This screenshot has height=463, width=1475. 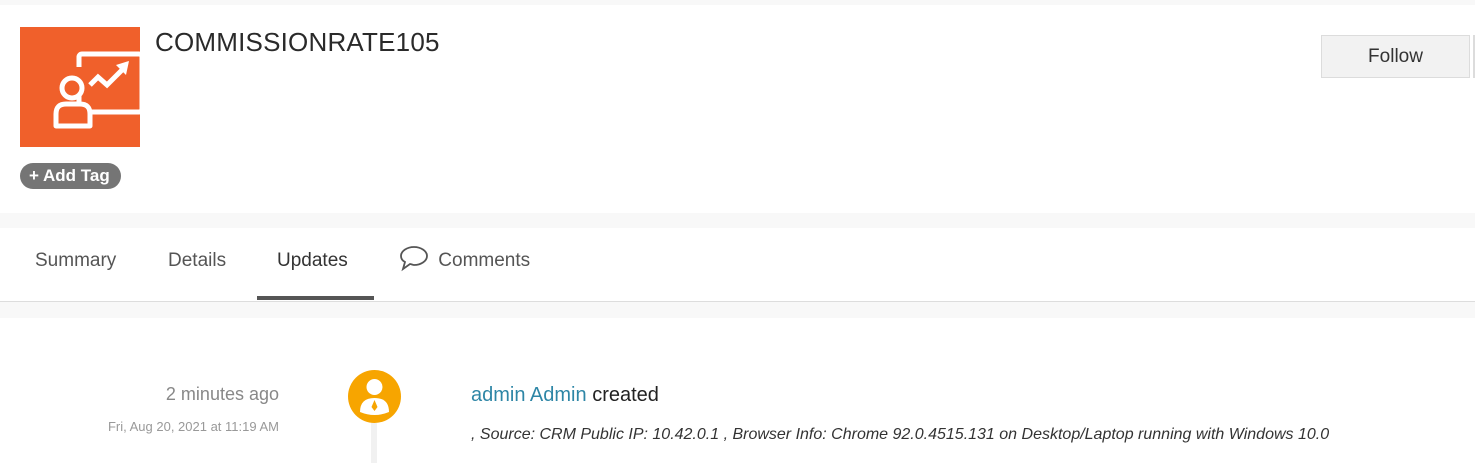 I want to click on tab-comments-label: Comments, so click(x=484, y=261).